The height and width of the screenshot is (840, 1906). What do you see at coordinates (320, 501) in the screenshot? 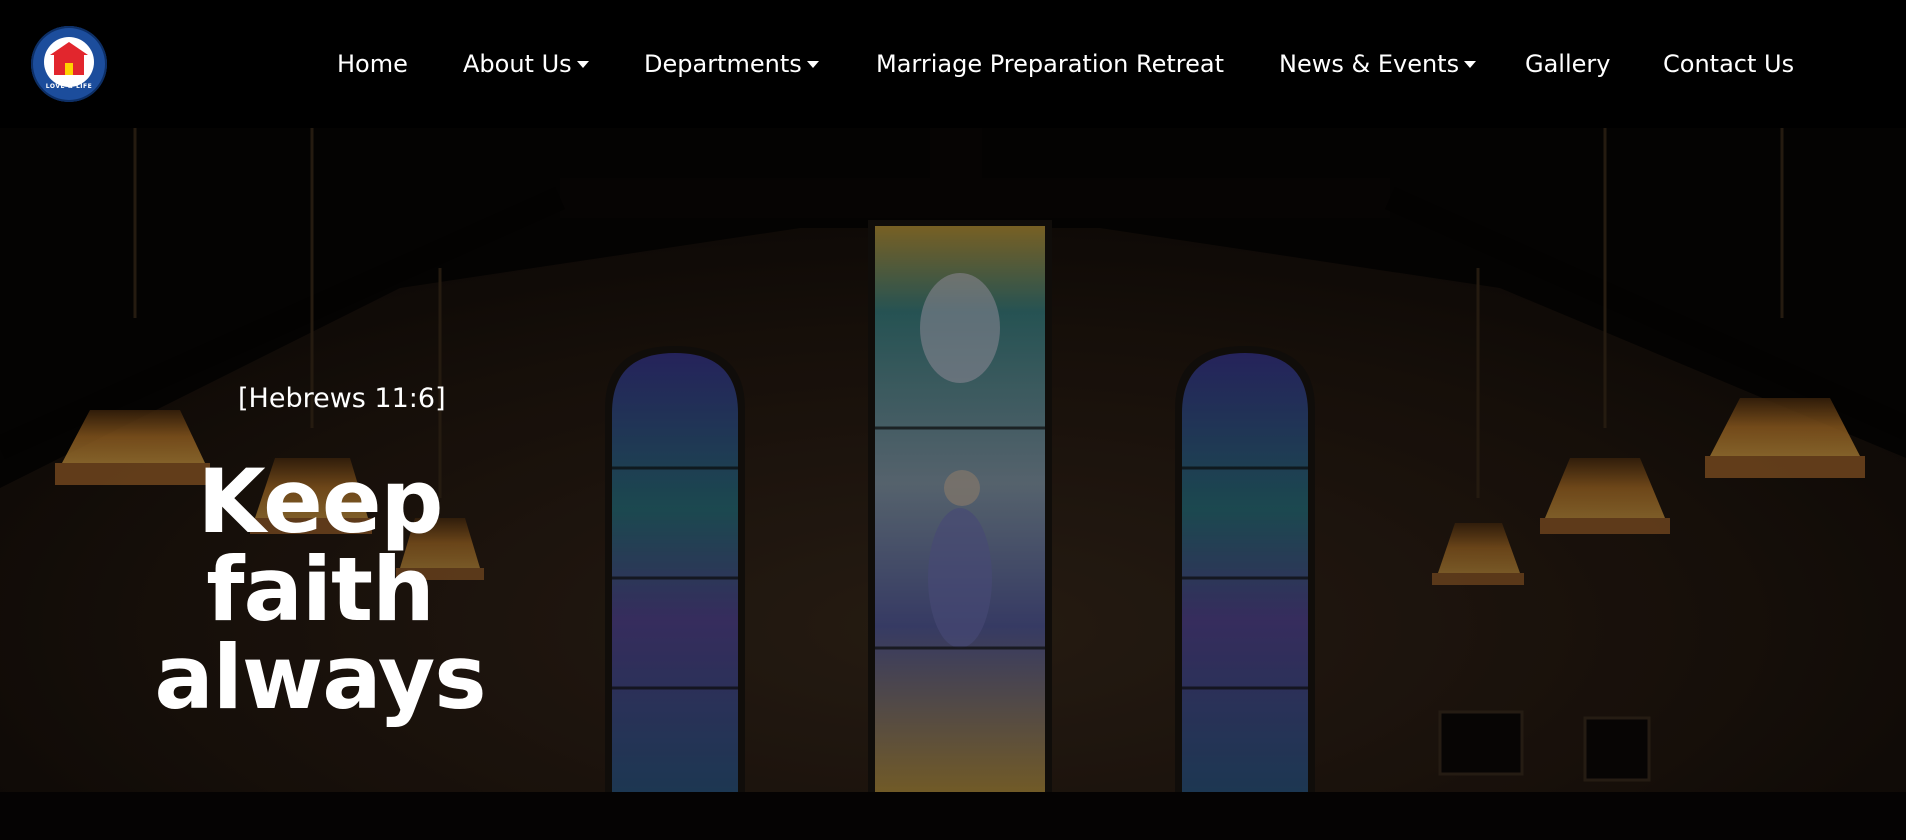
I see `headline-line: Keep` at bounding box center [320, 501].